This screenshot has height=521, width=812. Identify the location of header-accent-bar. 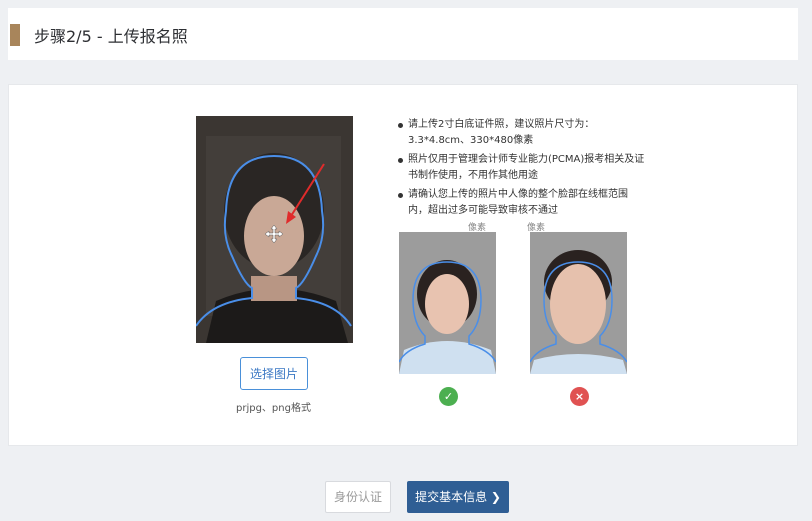
(15, 35).